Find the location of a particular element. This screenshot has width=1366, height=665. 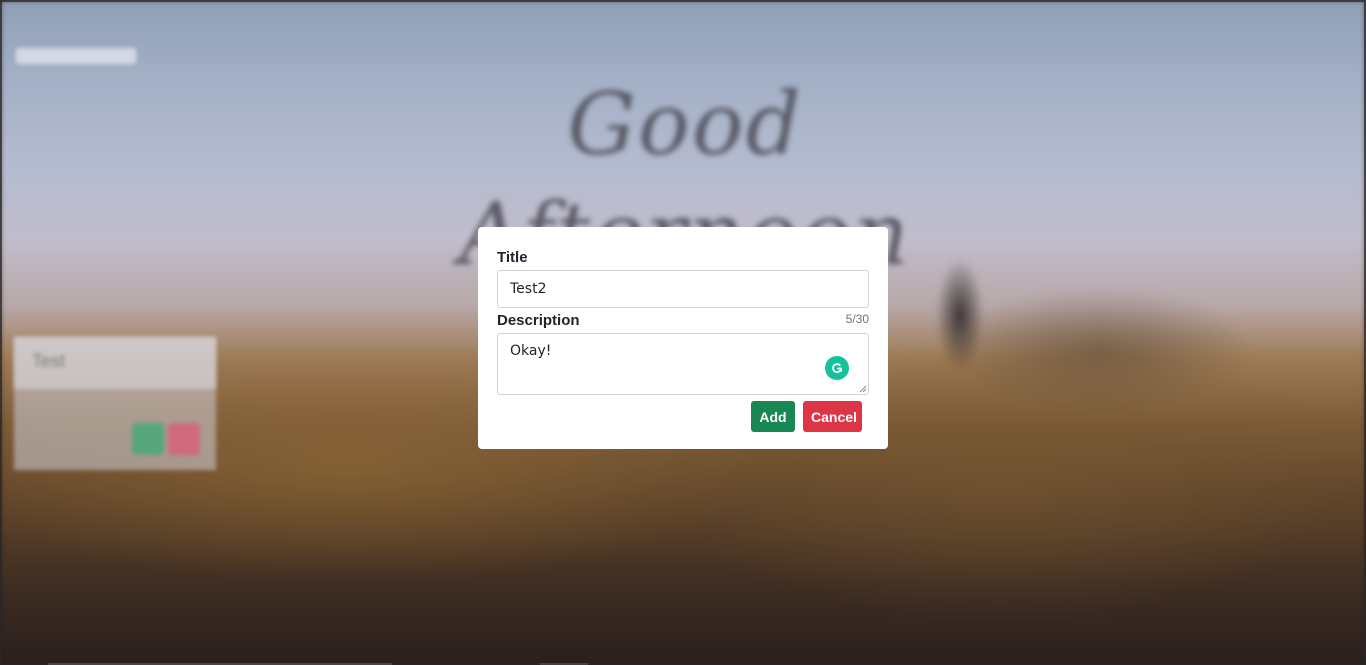

greeting-heading: Good Afternoon is located at coordinates (683, 180).